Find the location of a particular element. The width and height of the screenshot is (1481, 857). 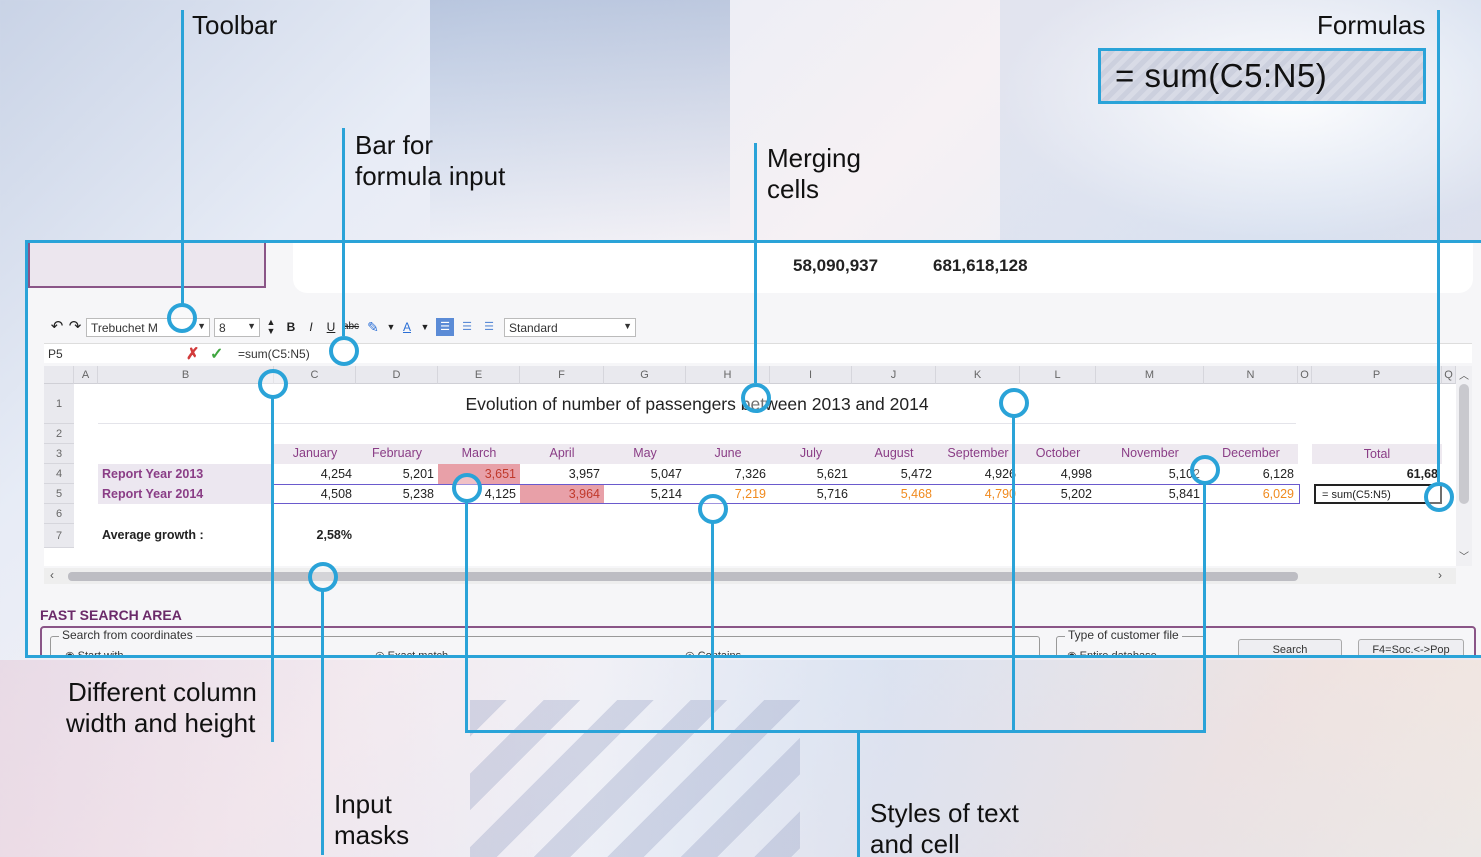

radio-label: Contains is located at coordinates (719, 654).